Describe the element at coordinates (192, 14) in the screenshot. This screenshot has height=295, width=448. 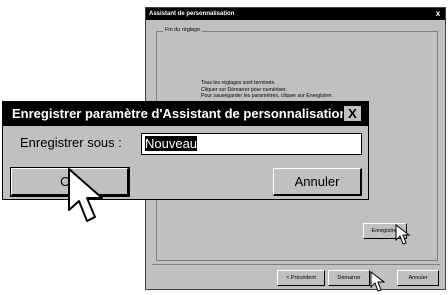
I see `wizard-title: Assistant de personnalisation` at that location.